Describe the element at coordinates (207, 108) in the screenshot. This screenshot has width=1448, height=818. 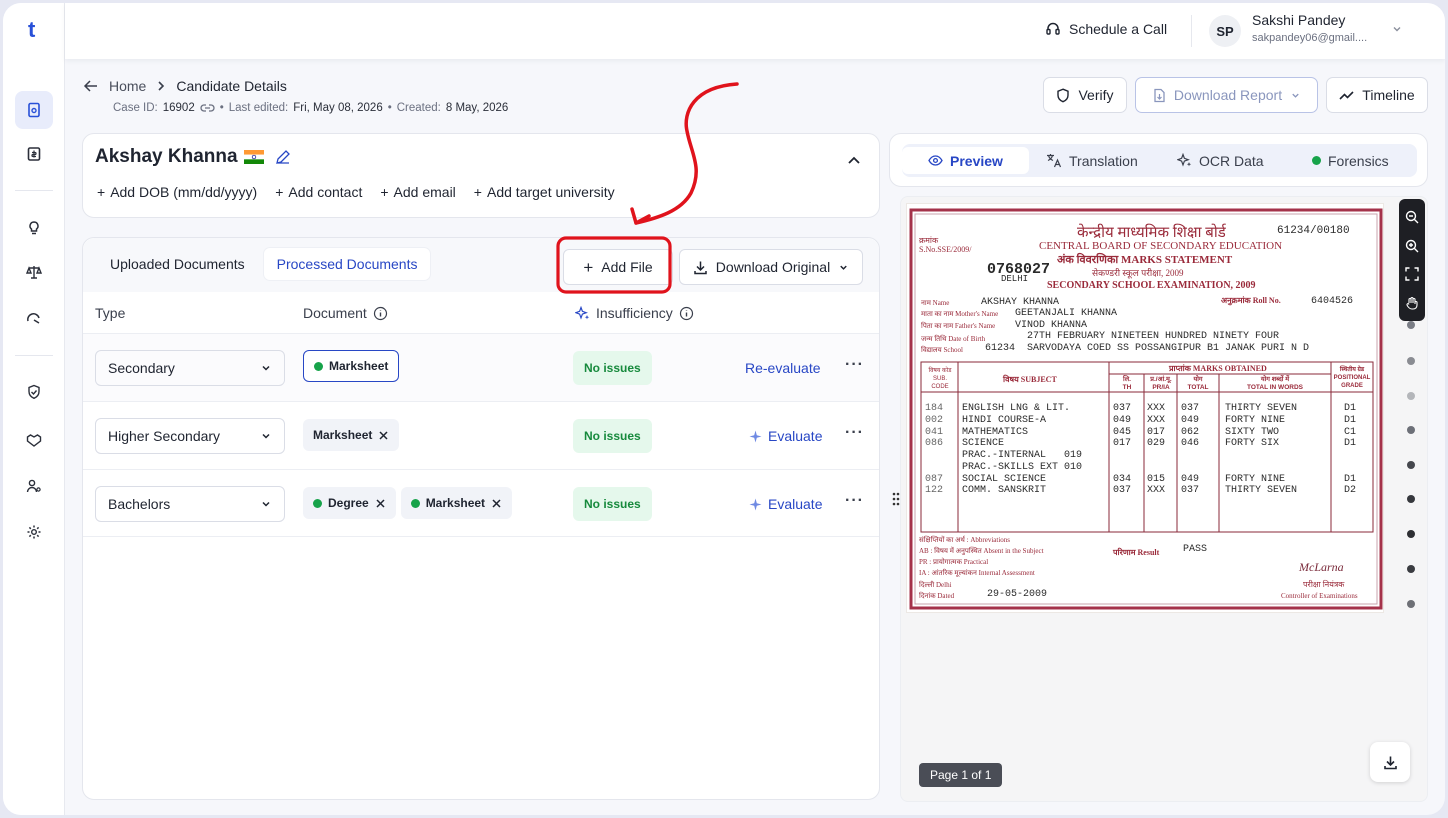
I see `link-icon` at that location.